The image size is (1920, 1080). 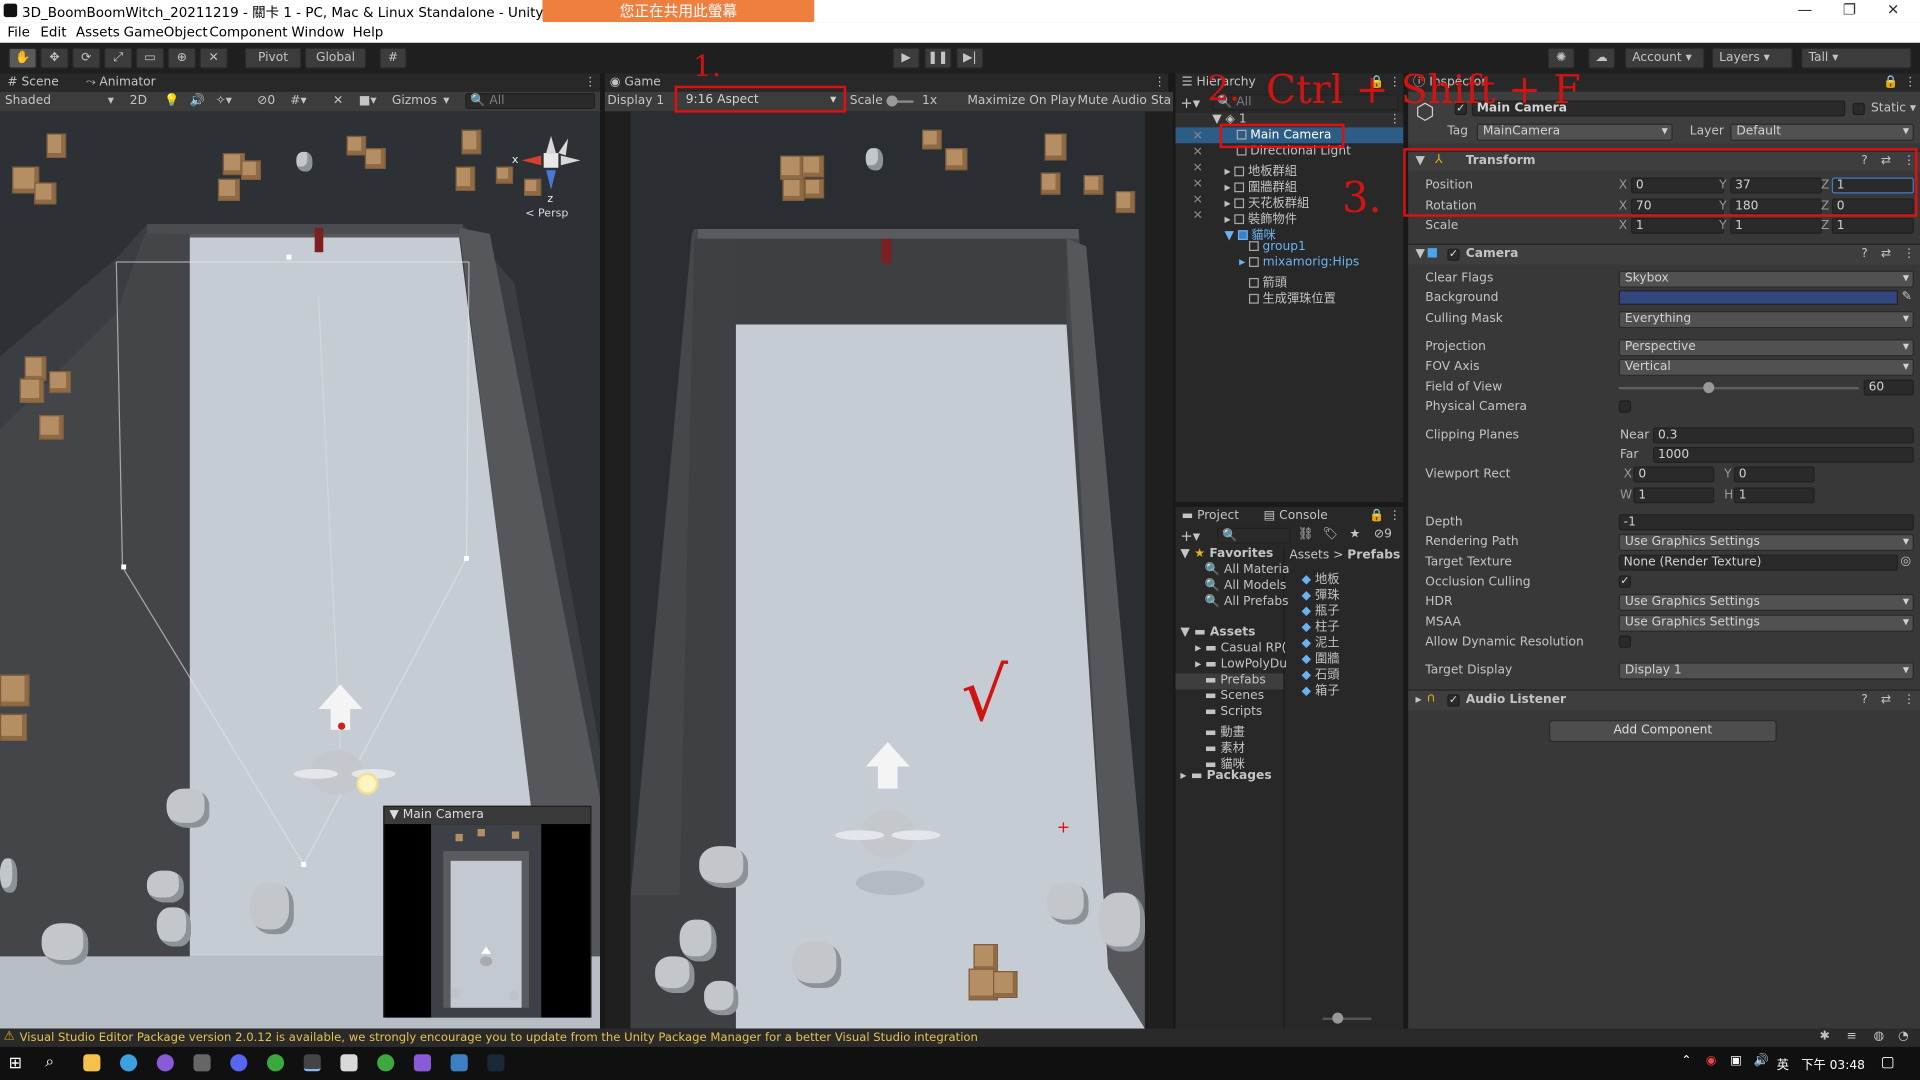 What do you see at coordinates (118, 58) in the screenshot?
I see `scale-tool-icon: ⤢` at bounding box center [118, 58].